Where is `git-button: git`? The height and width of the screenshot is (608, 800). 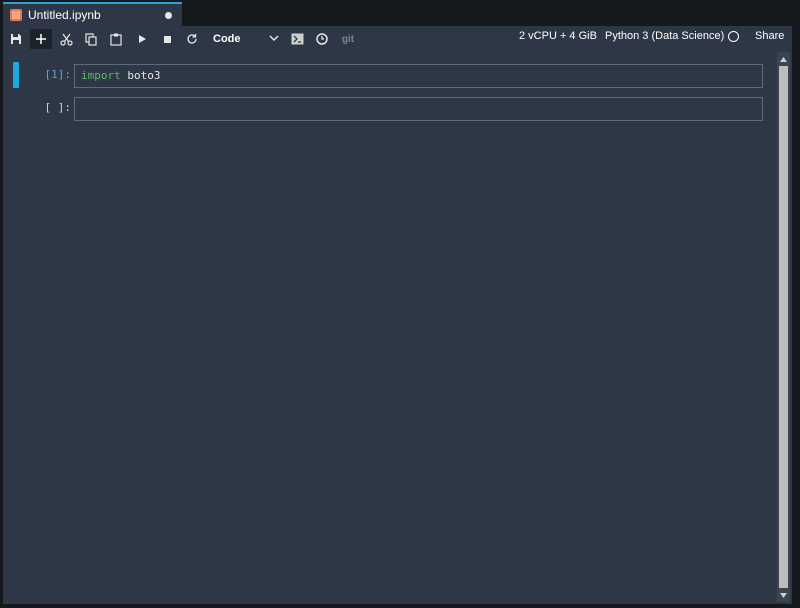
git-button: git is located at coordinates (348, 39).